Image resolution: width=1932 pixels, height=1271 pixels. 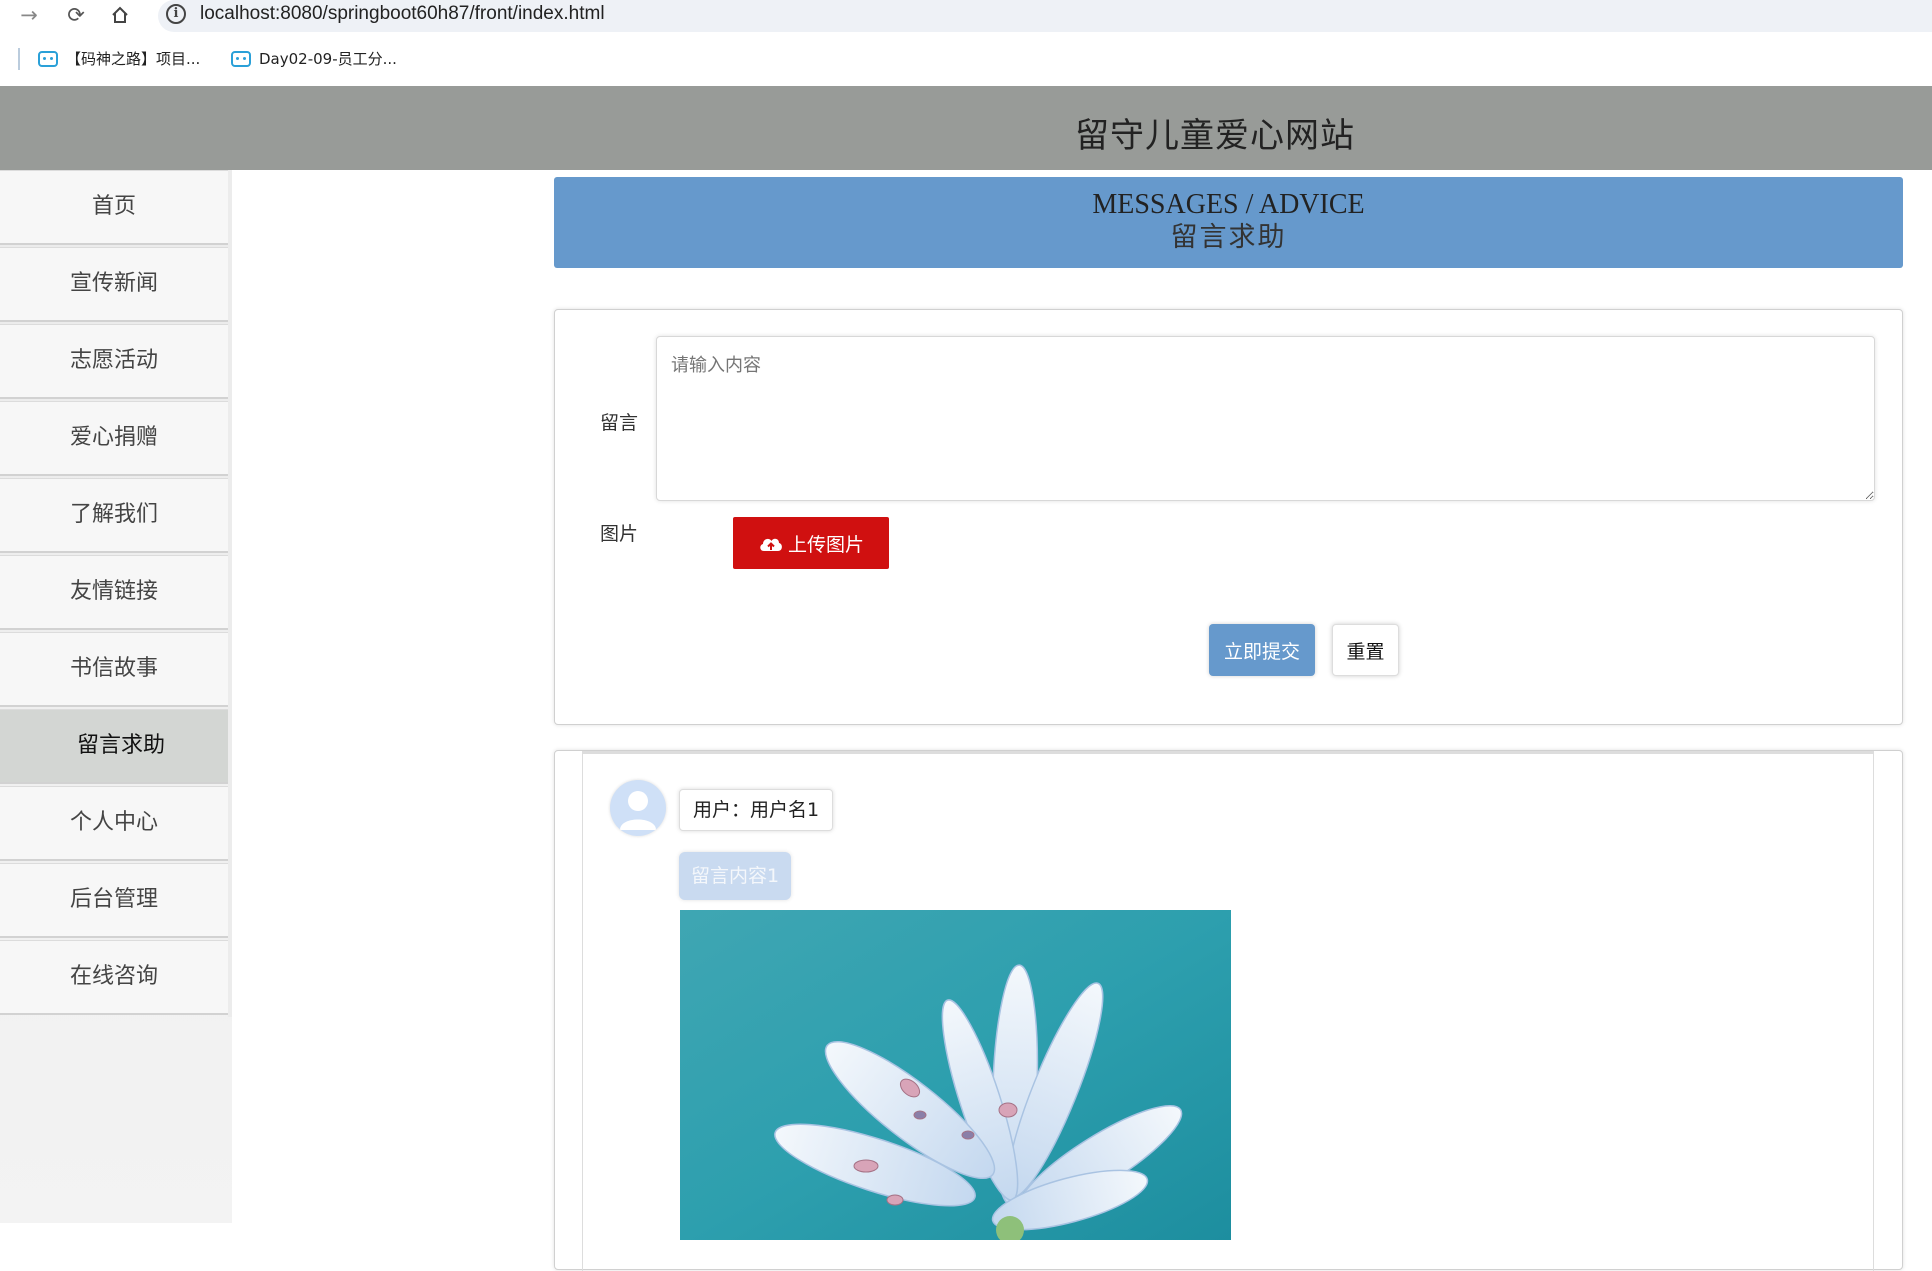 What do you see at coordinates (114, 746) in the screenshot?
I see `sidebar-item-messages: 留言求助` at bounding box center [114, 746].